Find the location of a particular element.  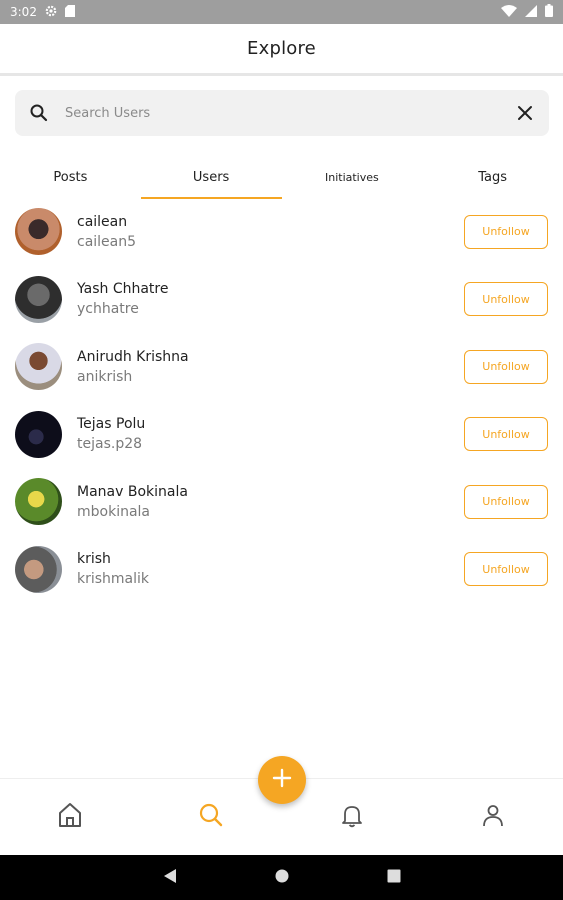

tab-users: Users is located at coordinates (211, 177).